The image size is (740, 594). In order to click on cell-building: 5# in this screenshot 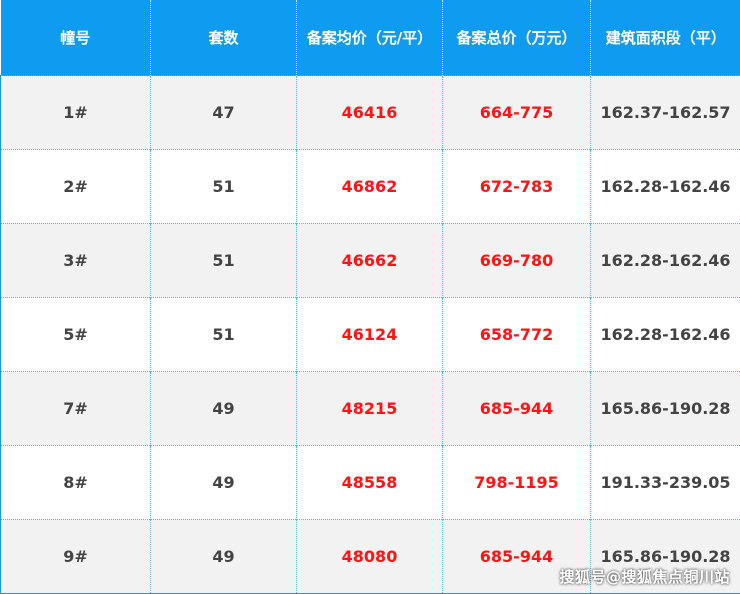, I will do `click(76, 335)`.